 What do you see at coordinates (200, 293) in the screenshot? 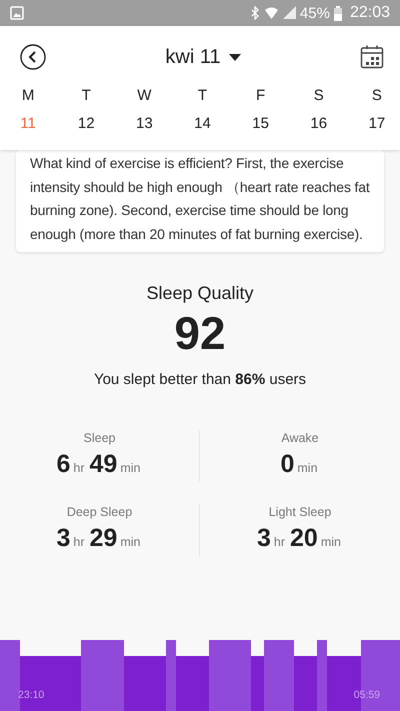
I see `sleep-quality-label: Sleep Quality` at bounding box center [200, 293].